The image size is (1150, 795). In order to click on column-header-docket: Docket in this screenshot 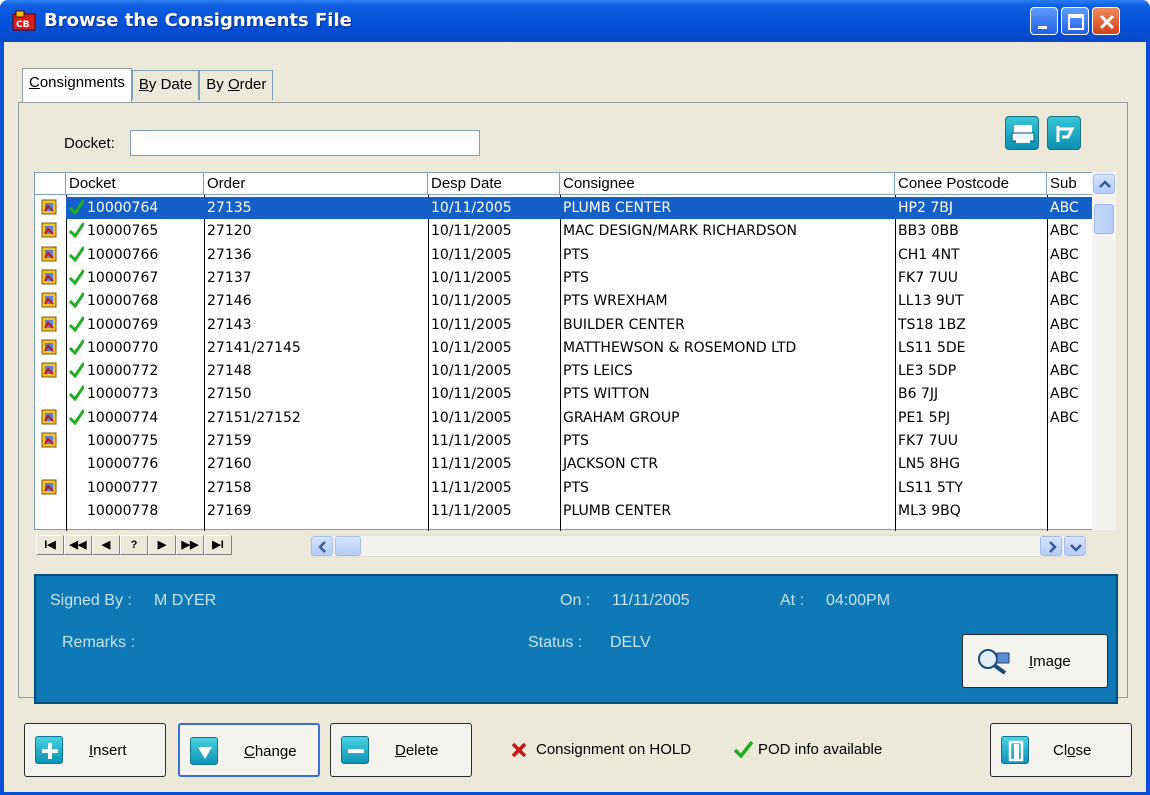, I will do `click(135, 184)`.